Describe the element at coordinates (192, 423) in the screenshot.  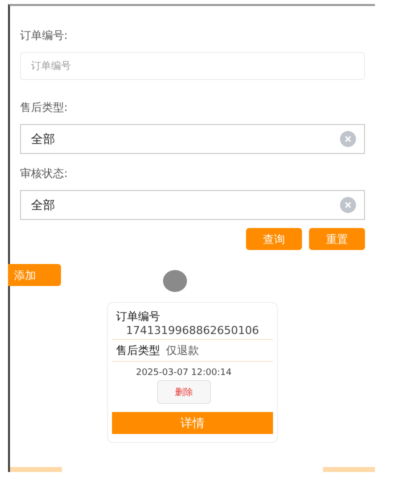
I see `detail-button: 详情` at that location.